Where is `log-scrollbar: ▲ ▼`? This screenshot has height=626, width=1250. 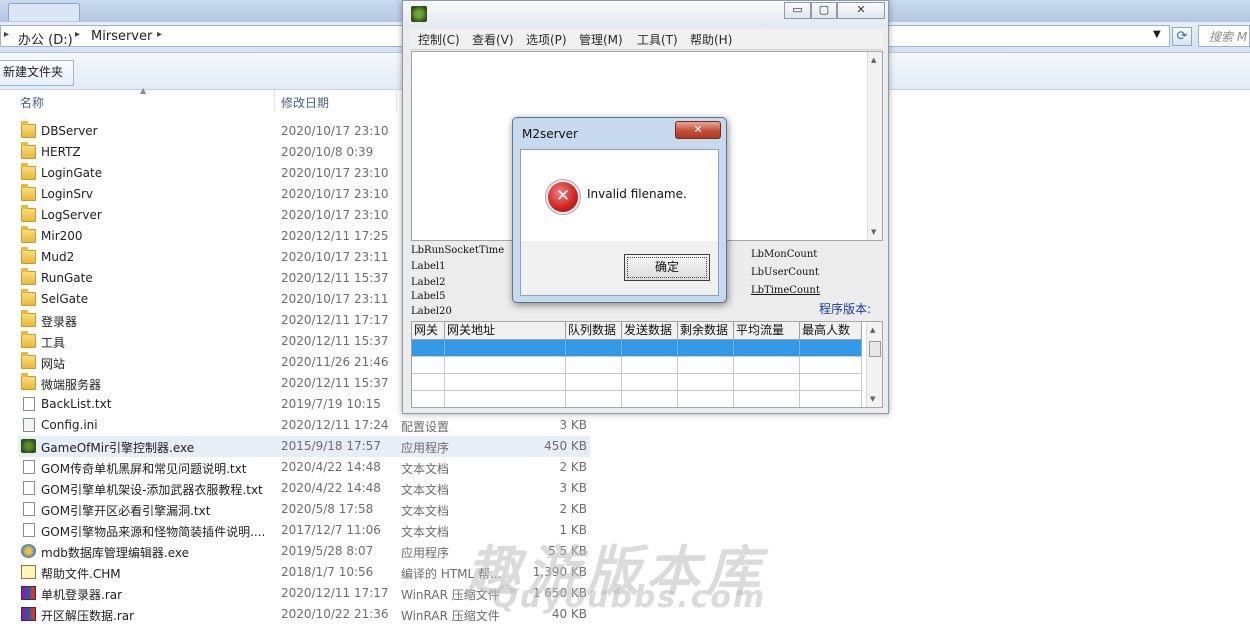 log-scrollbar: ▲ ▼ is located at coordinates (874, 146).